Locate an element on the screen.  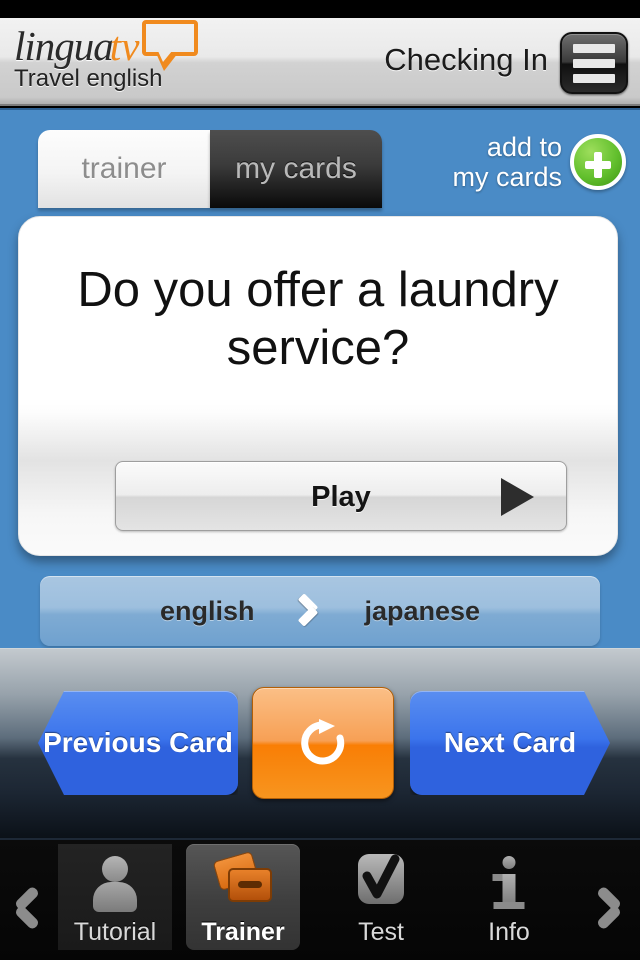
person-icon is located at coordinates (115, 883).